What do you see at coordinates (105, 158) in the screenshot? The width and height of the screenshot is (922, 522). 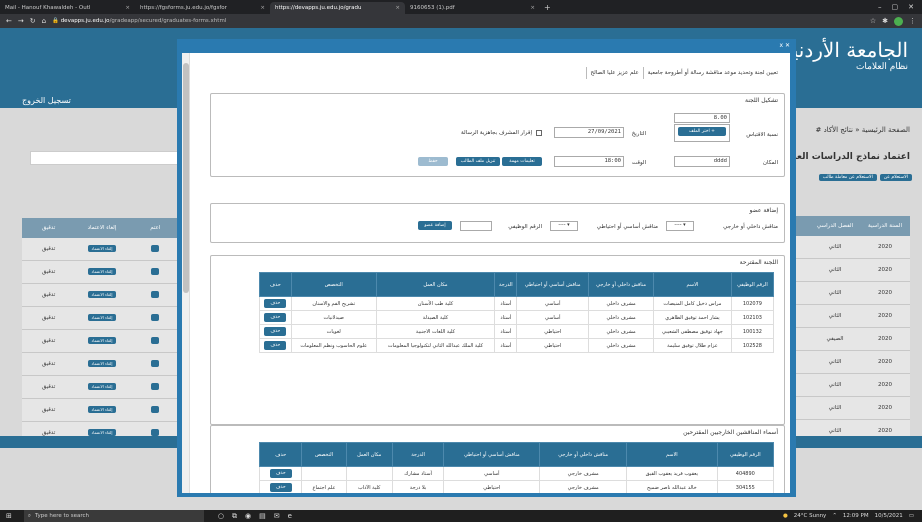 I see `bg-search-input` at bounding box center [105, 158].